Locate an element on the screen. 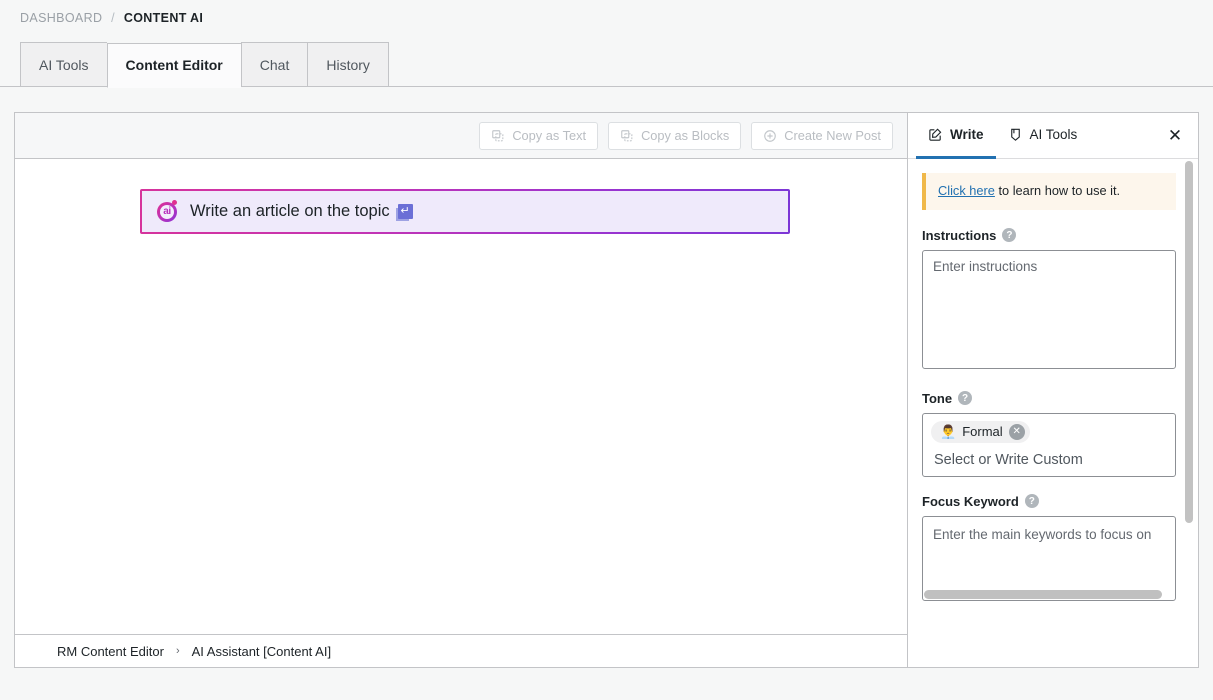  main-tab-bar: AI Tools Content Editor Chat History is located at coordinates (606, 65).